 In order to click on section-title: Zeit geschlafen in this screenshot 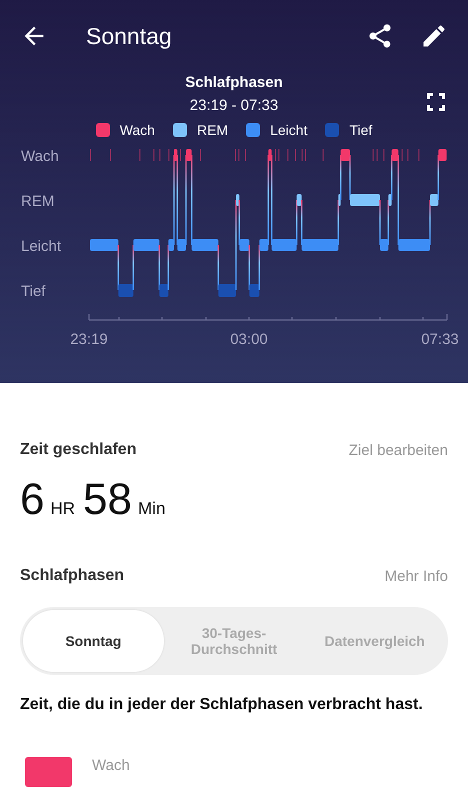, I will do `click(78, 450)`.